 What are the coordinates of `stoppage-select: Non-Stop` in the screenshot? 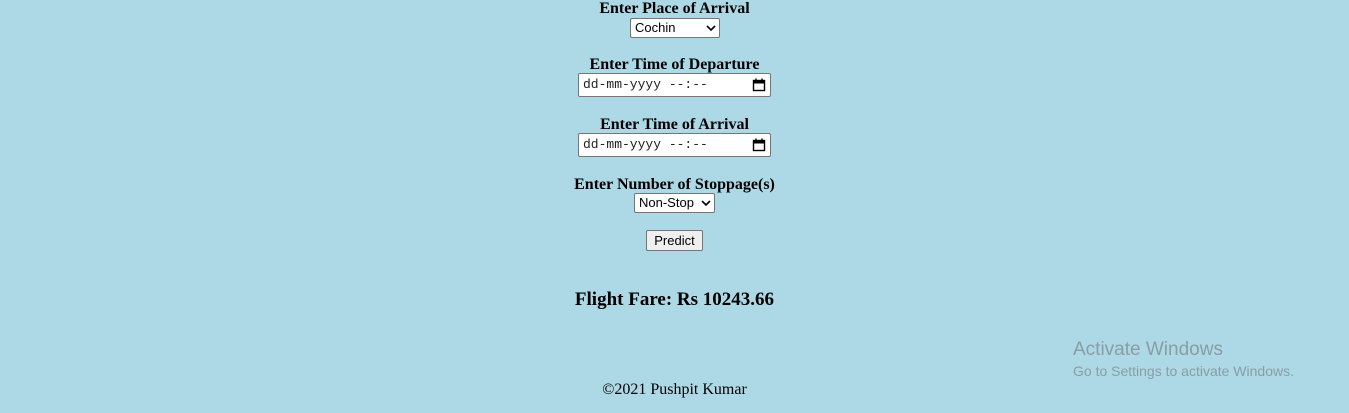 It's located at (674, 203).